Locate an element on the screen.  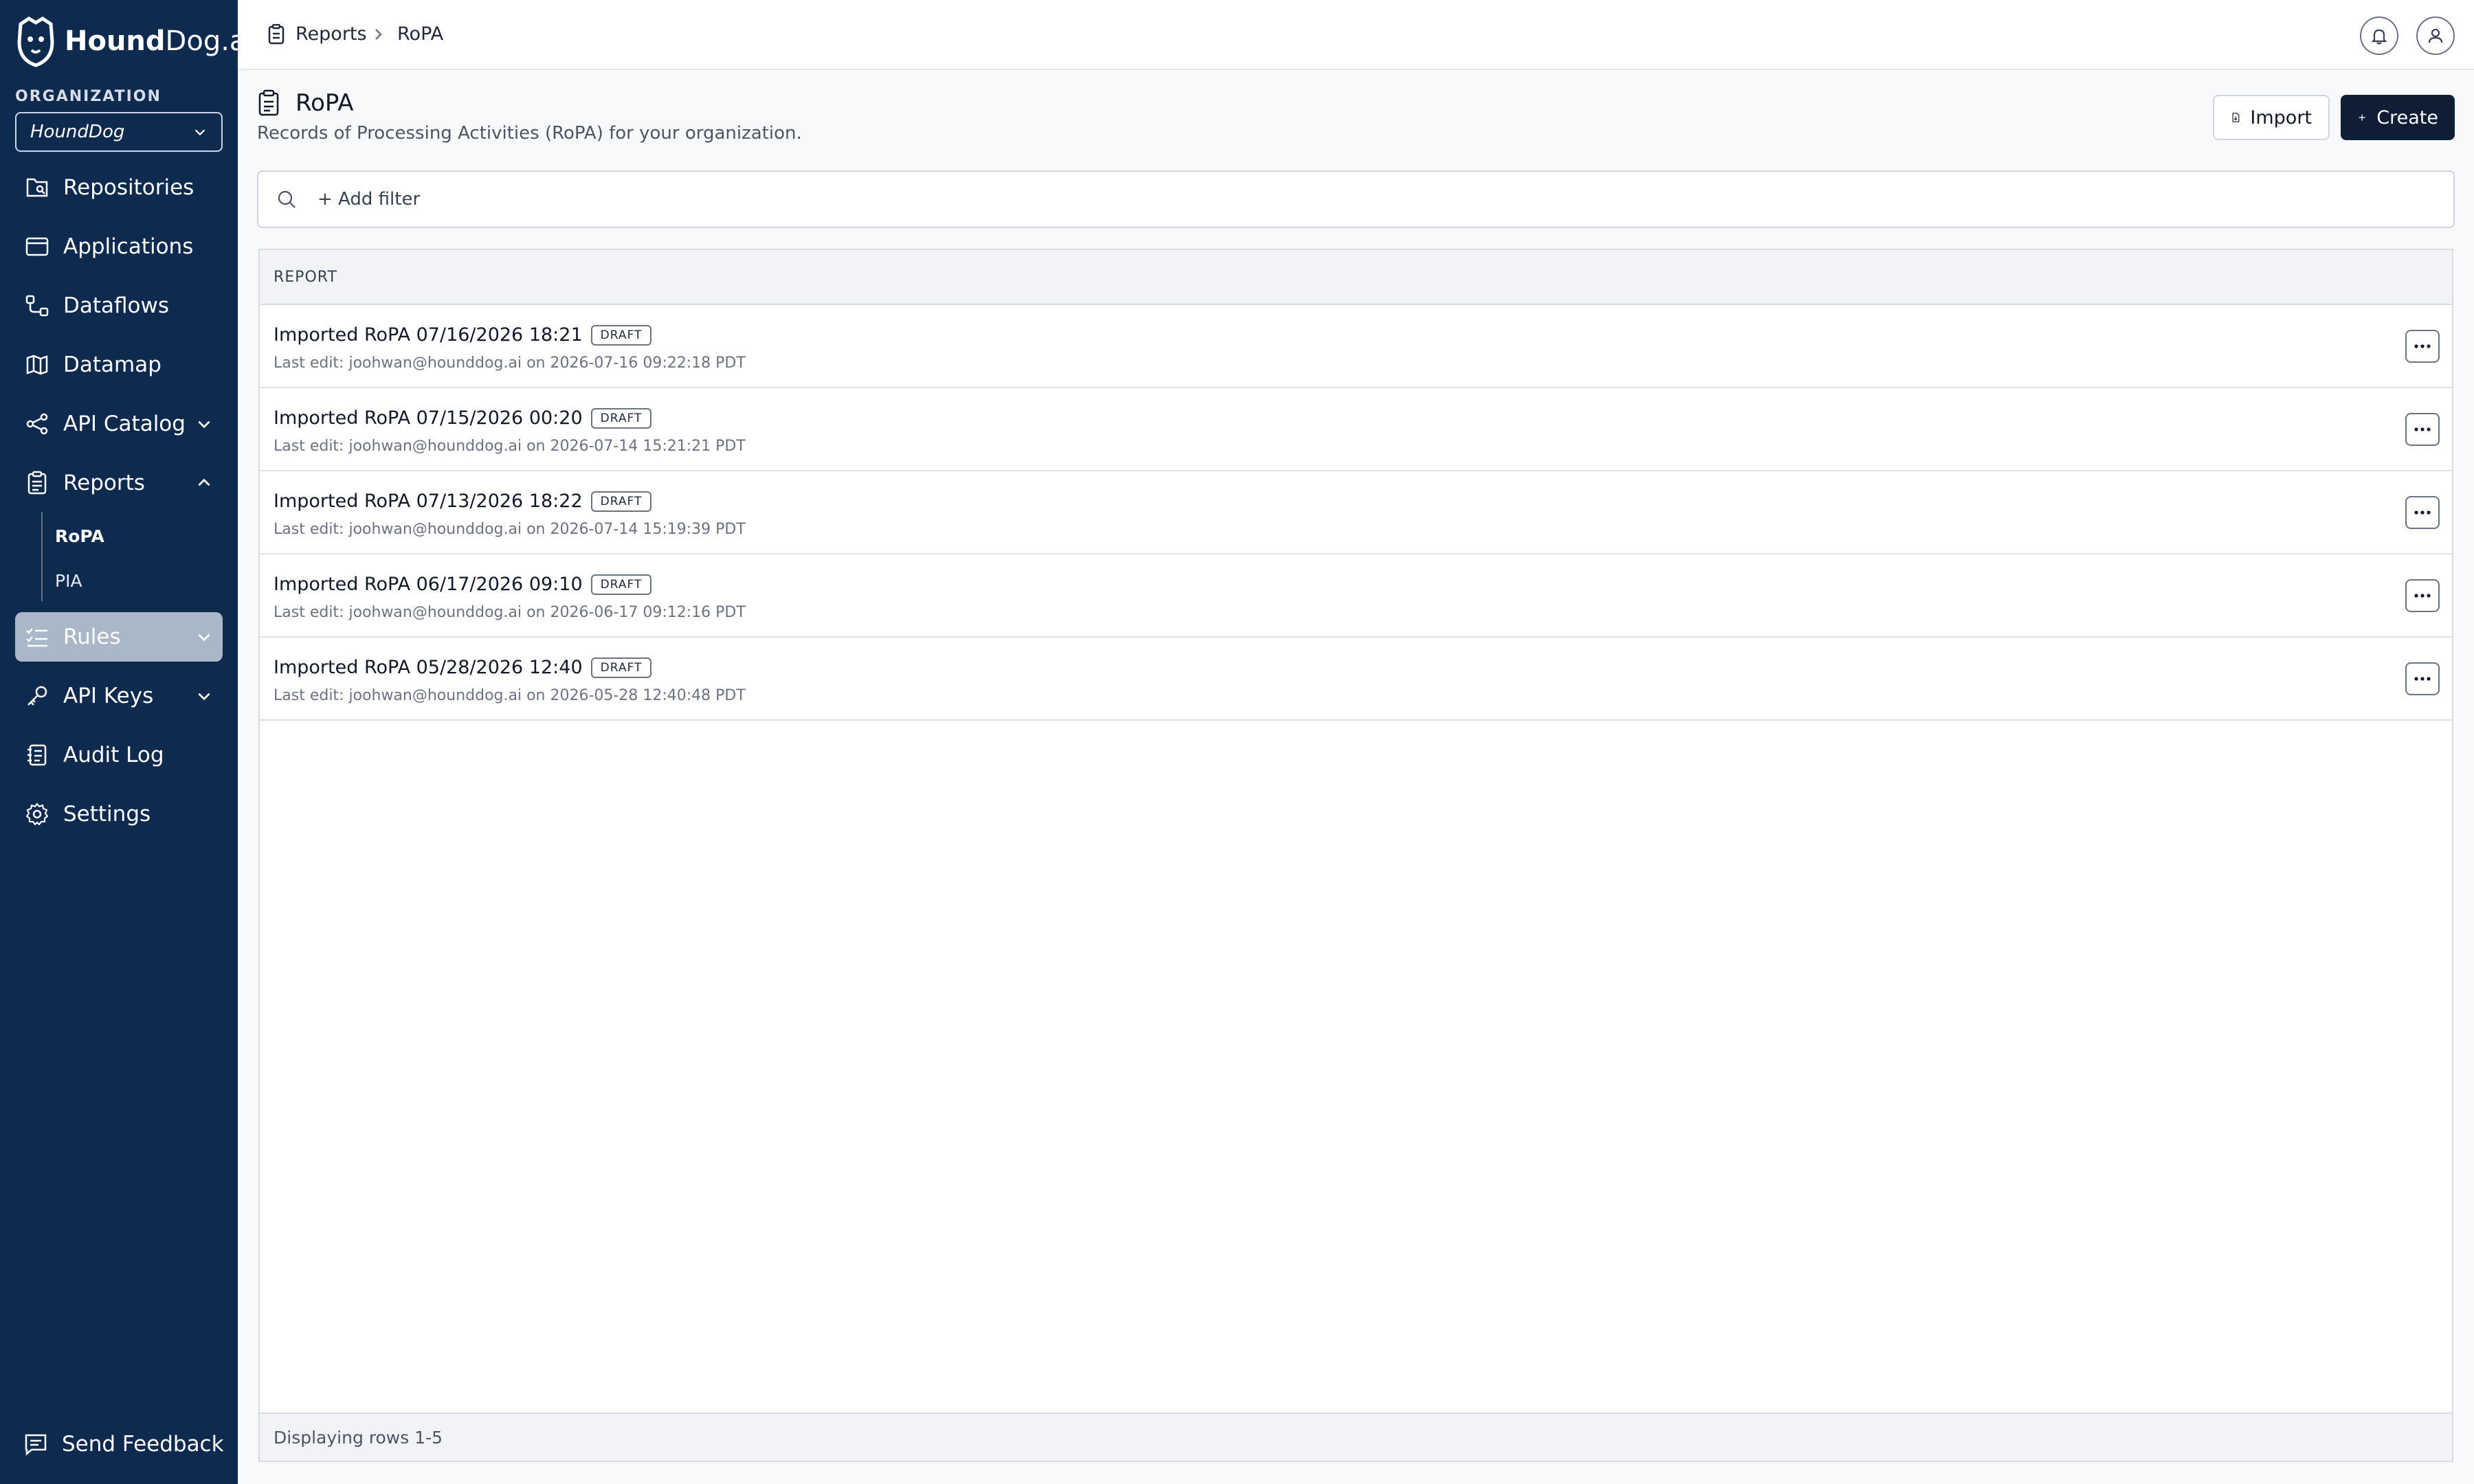
organization-label: ORGANIZATION is located at coordinates (88, 96).